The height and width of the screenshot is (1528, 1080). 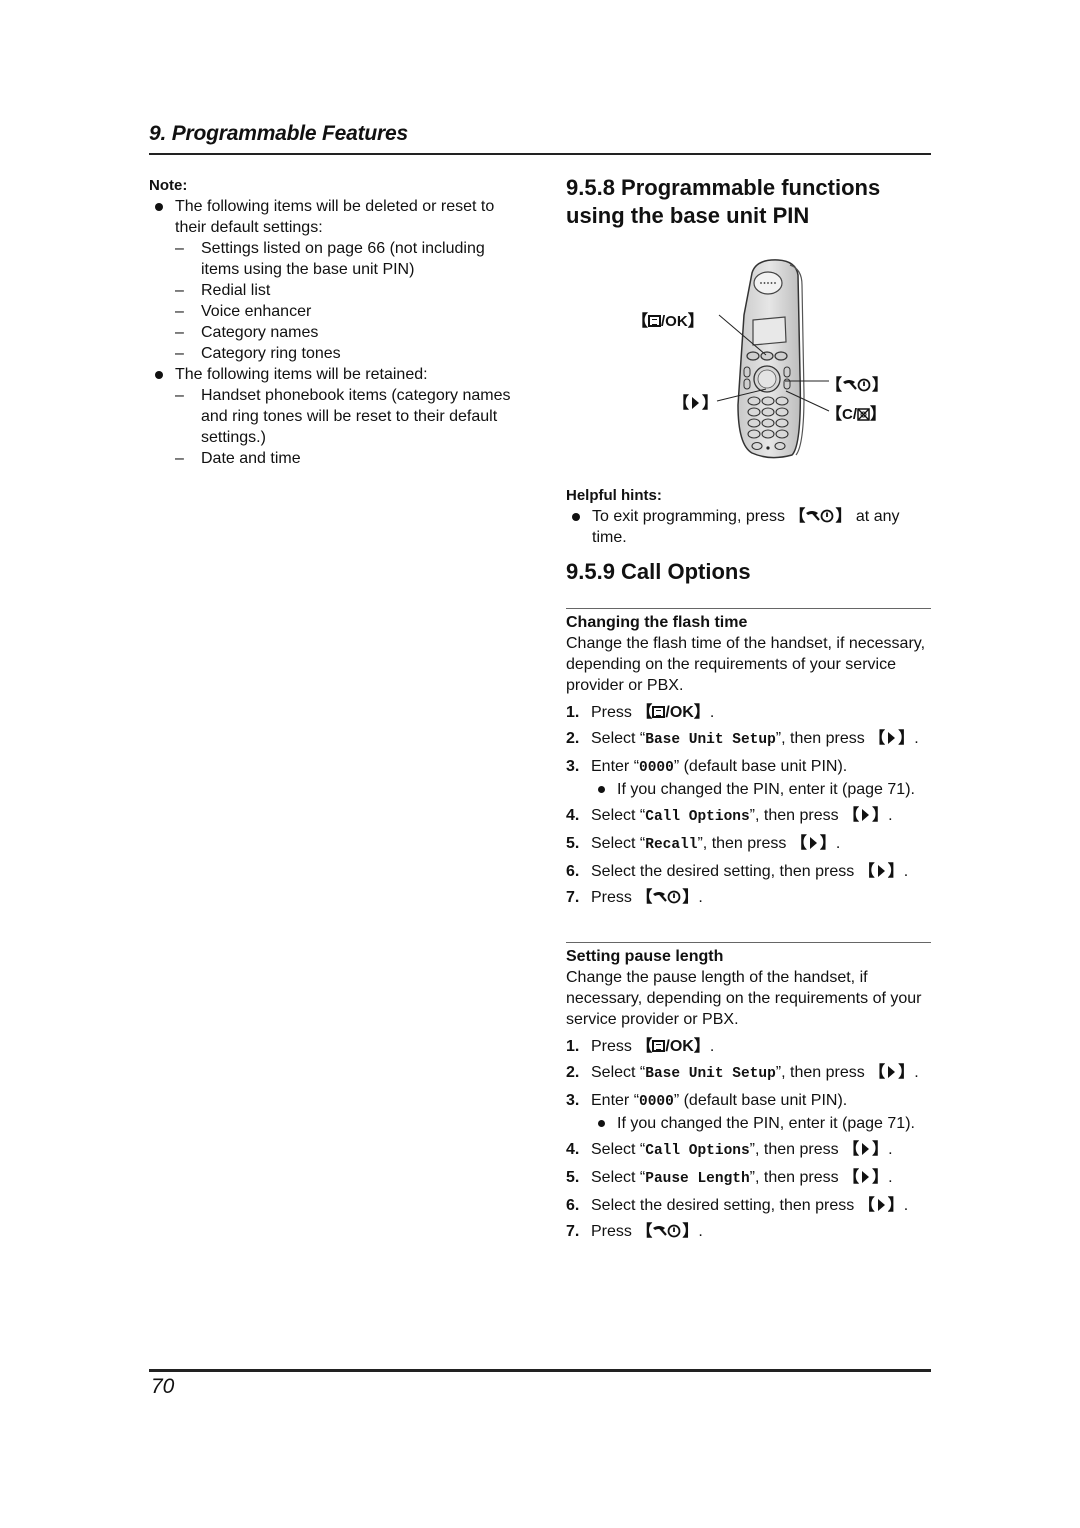 What do you see at coordinates (238, 458) in the screenshot?
I see `list-item: – Date and time` at bounding box center [238, 458].